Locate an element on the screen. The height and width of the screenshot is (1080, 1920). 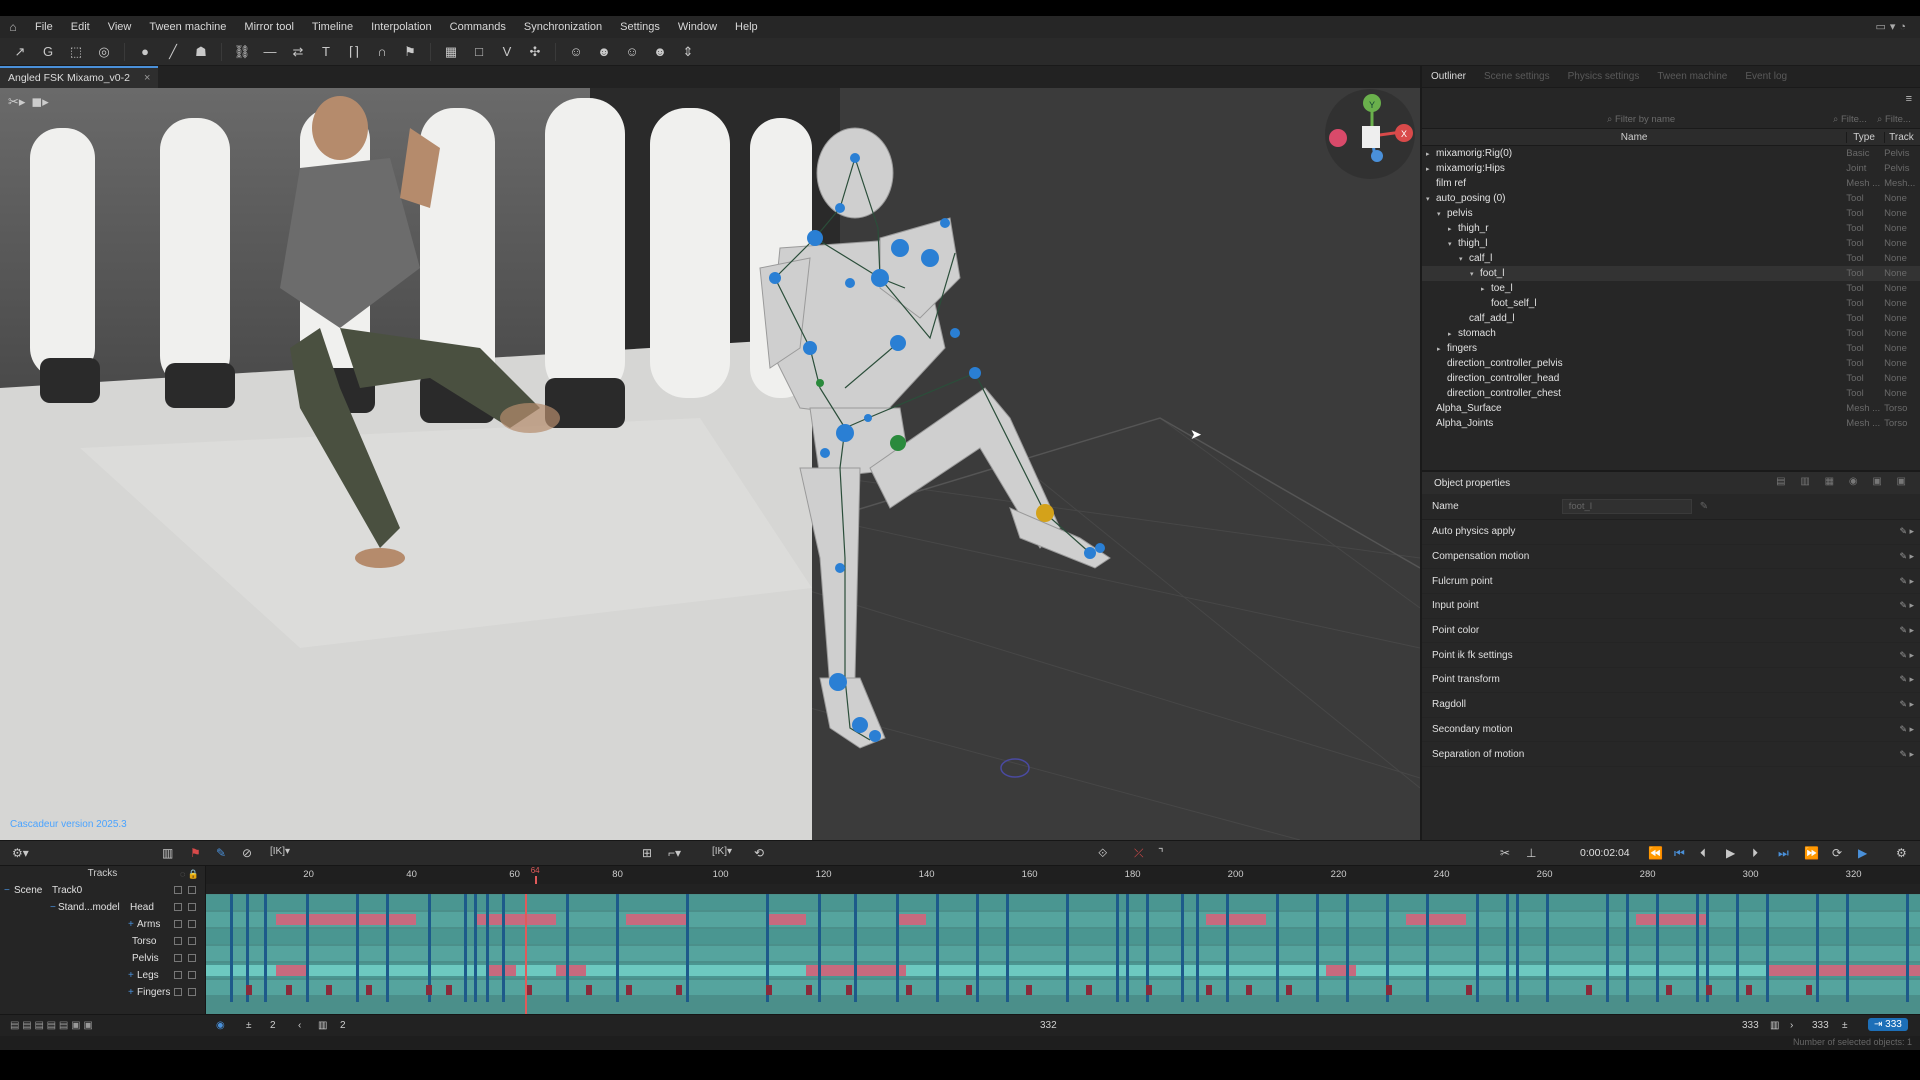
pin-icon: ╱ is located at coordinates (173, 52).